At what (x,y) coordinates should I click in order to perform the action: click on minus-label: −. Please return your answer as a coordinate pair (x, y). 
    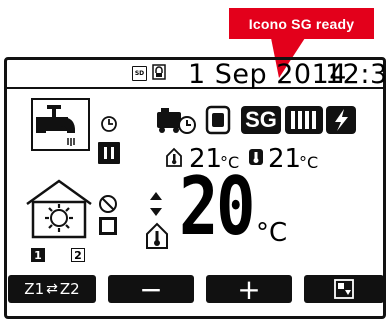
    Looking at the image, I should click on (151, 289).